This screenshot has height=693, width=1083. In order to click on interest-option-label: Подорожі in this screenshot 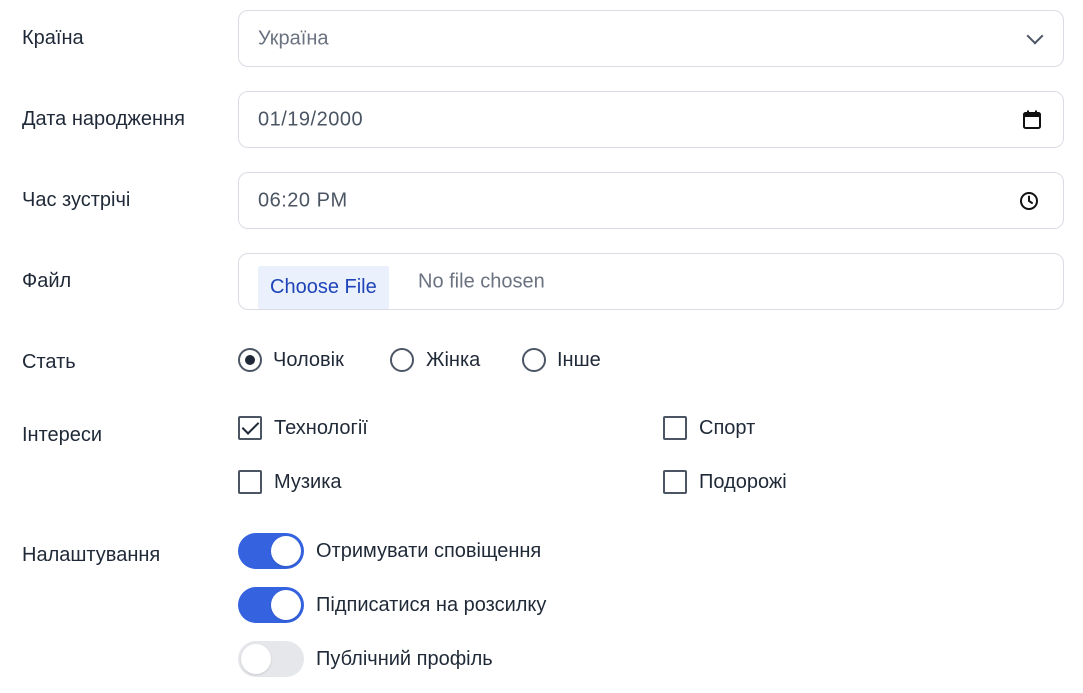, I will do `click(743, 482)`.